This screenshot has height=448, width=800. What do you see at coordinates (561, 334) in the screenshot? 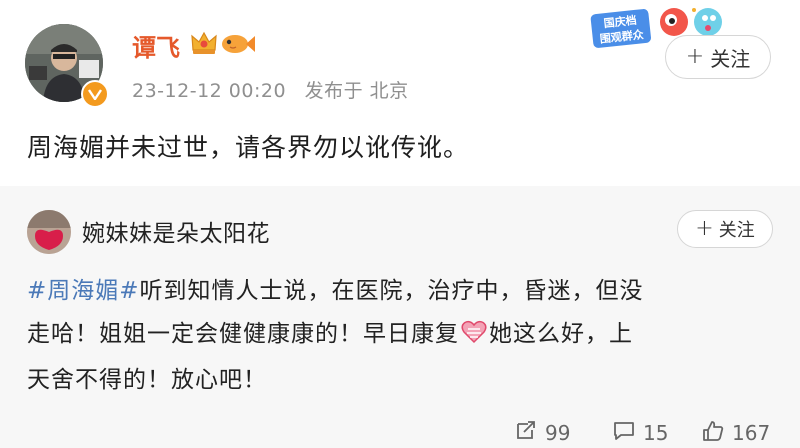
I see `repost-line2-end: 她这么好，上` at bounding box center [561, 334].